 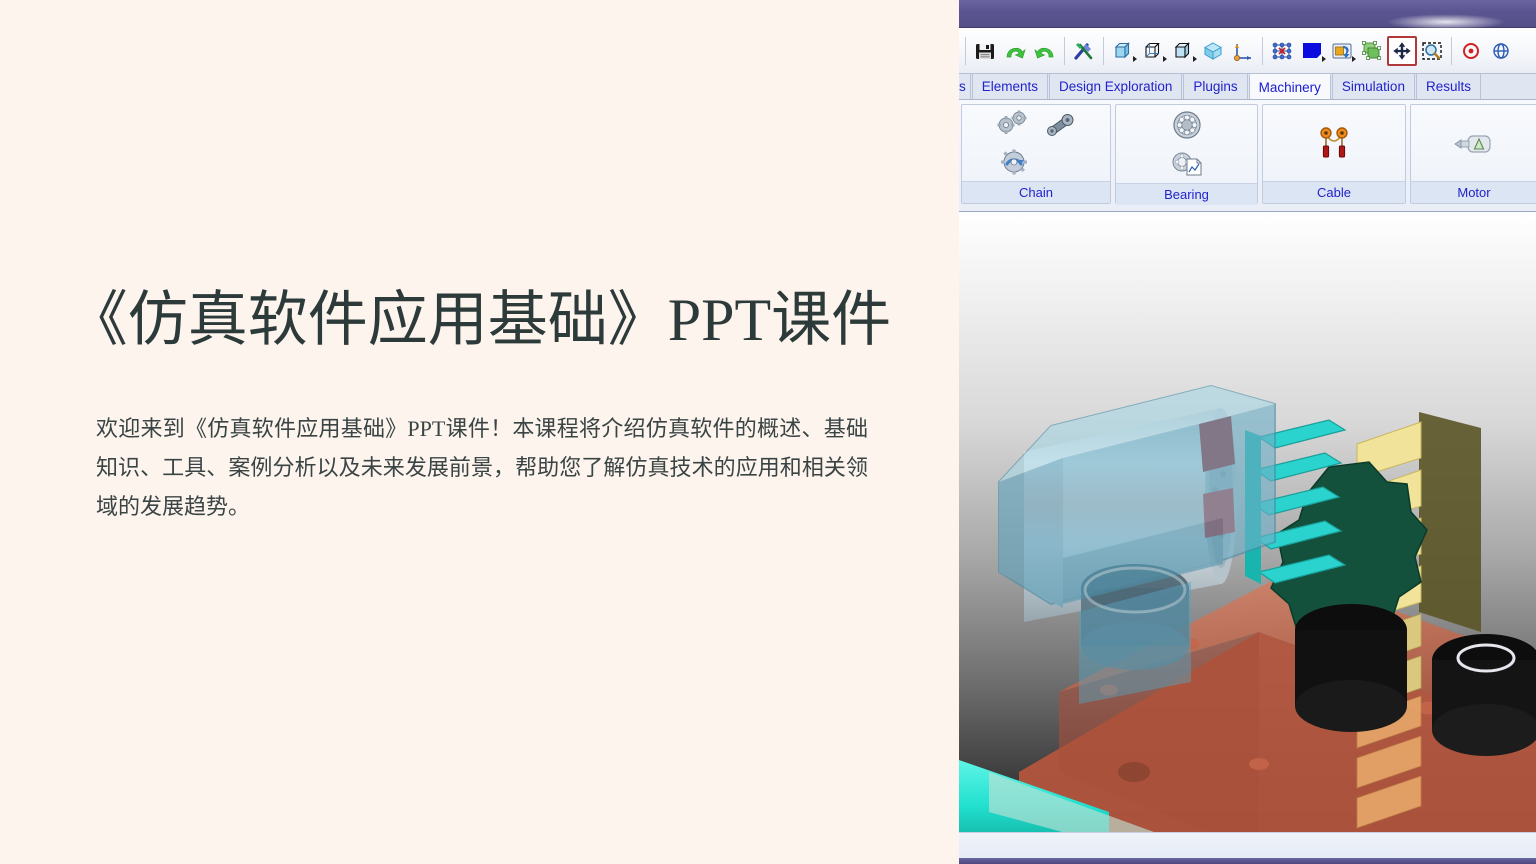 What do you see at coordinates (985, 51) in the screenshot?
I see `save-icon` at bounding box center [985, 51].